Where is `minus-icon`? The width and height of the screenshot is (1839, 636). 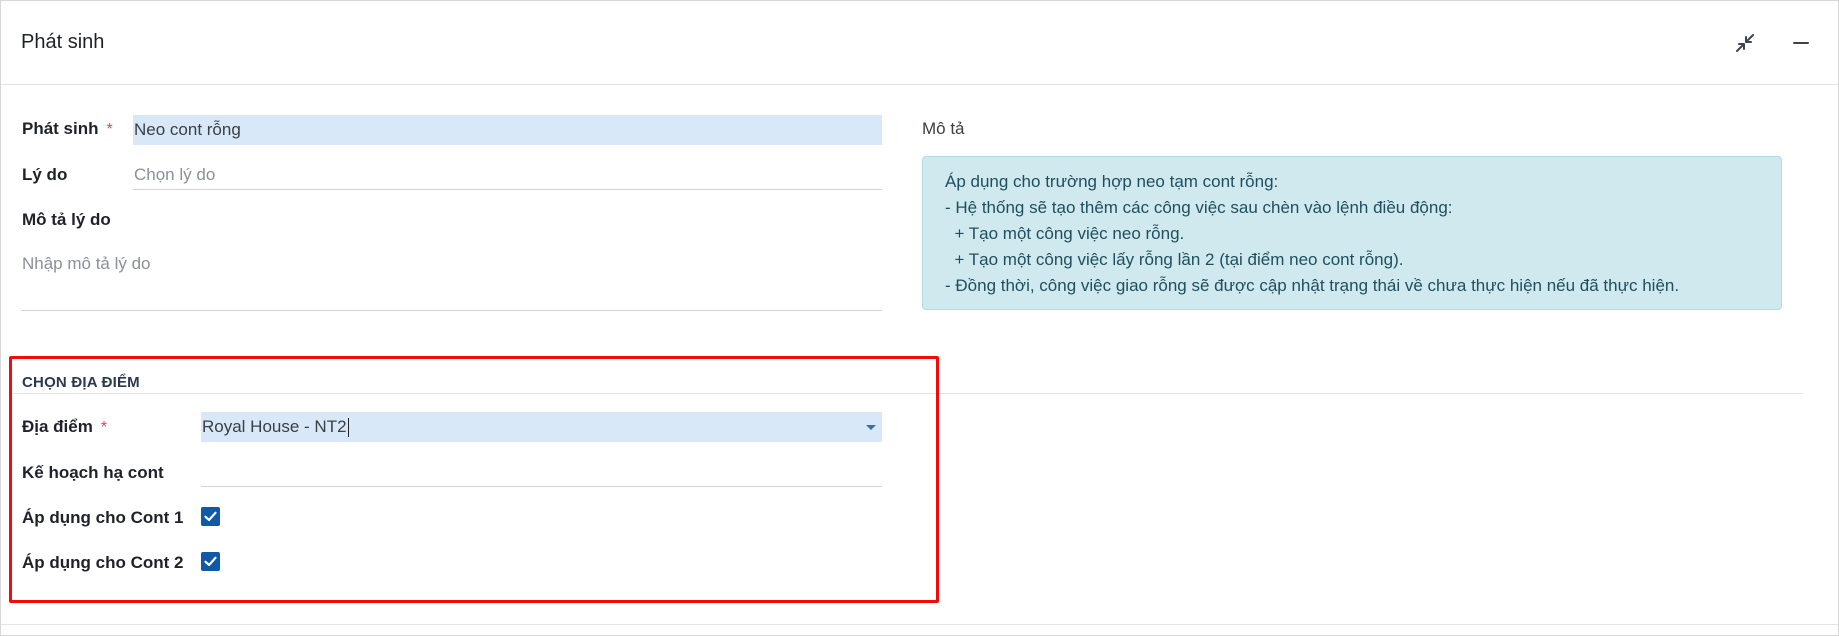 minus-icon is located at coordinates (1801, 43).